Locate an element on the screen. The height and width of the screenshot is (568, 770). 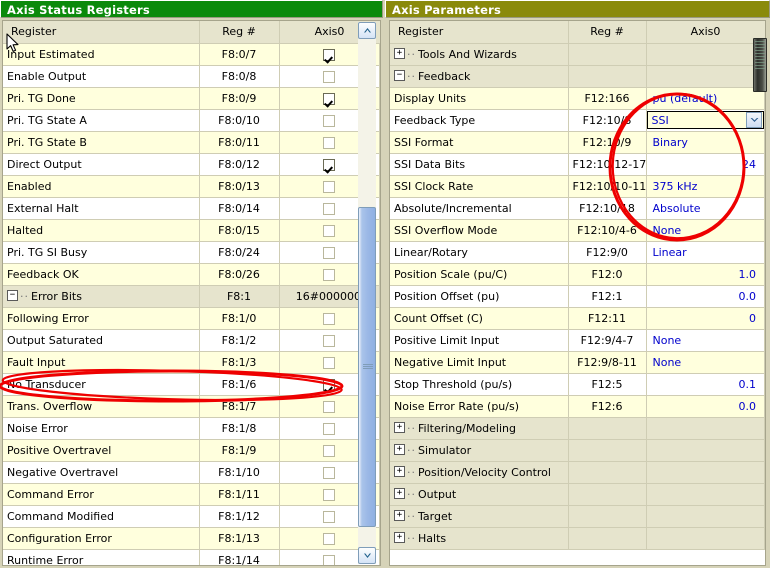
table-row: Positive Overtravel F8:1/9 is located at coordinates (191, 450).